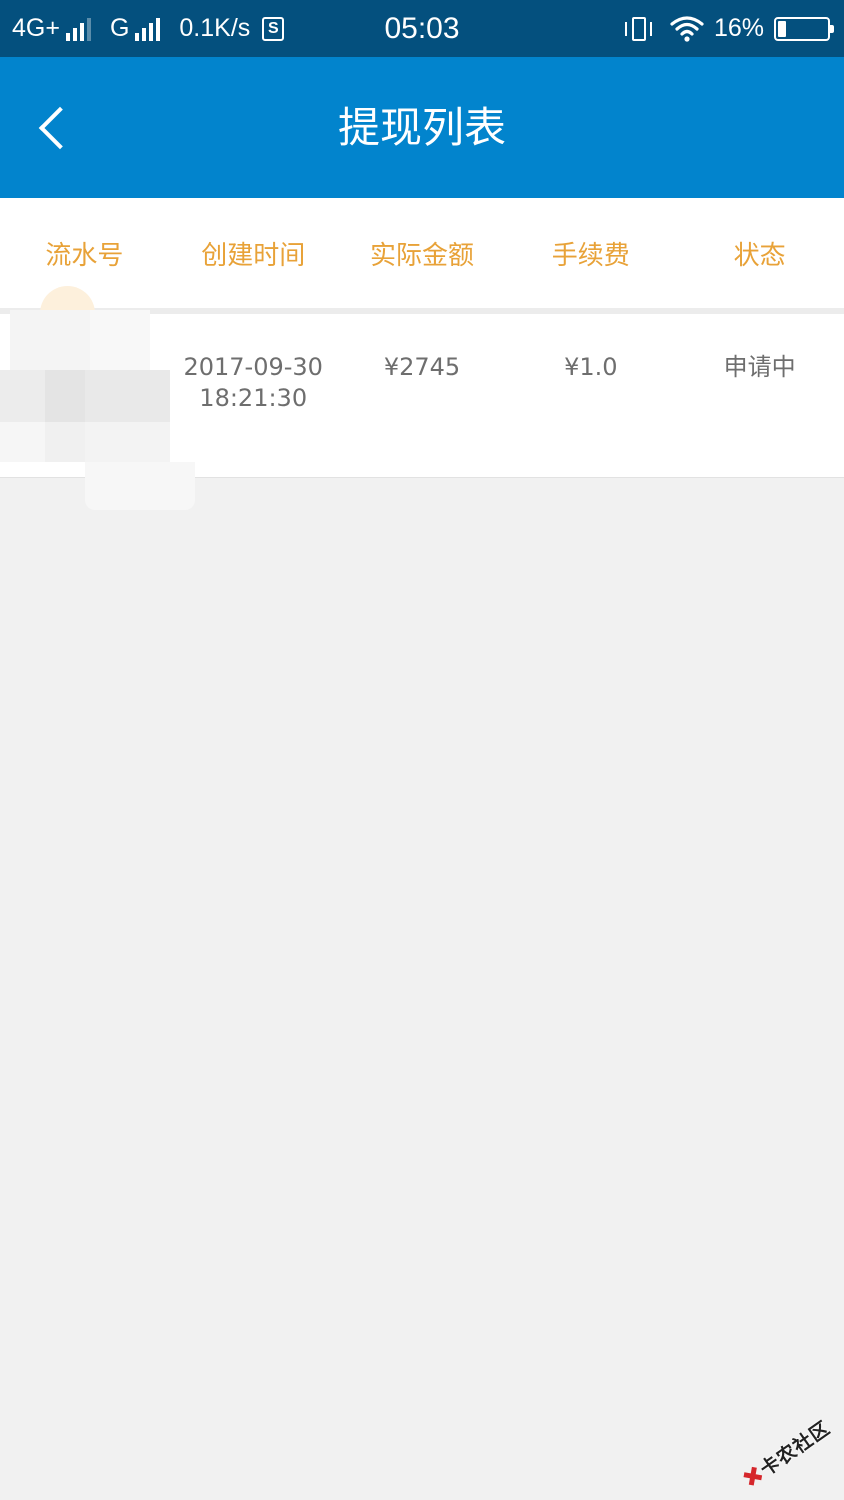  What do you see at coordinates (422, 367) in the screenshot?
I see `cell-amount: ¥2745` at bounding box center [422, 367].